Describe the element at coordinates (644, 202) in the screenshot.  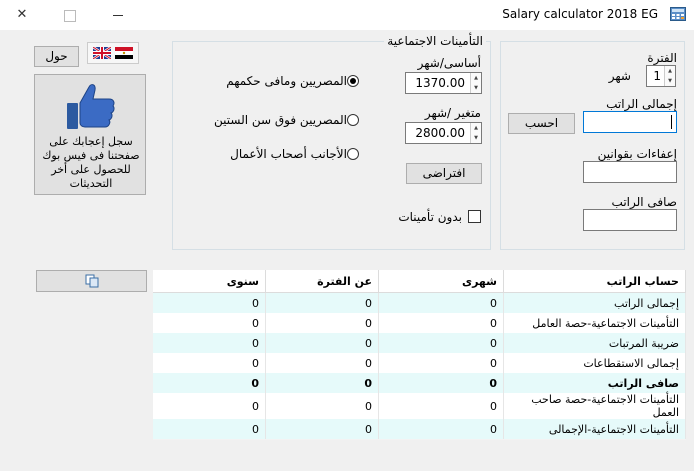
I see `net-salary-label: صافى الراتب` at that location.